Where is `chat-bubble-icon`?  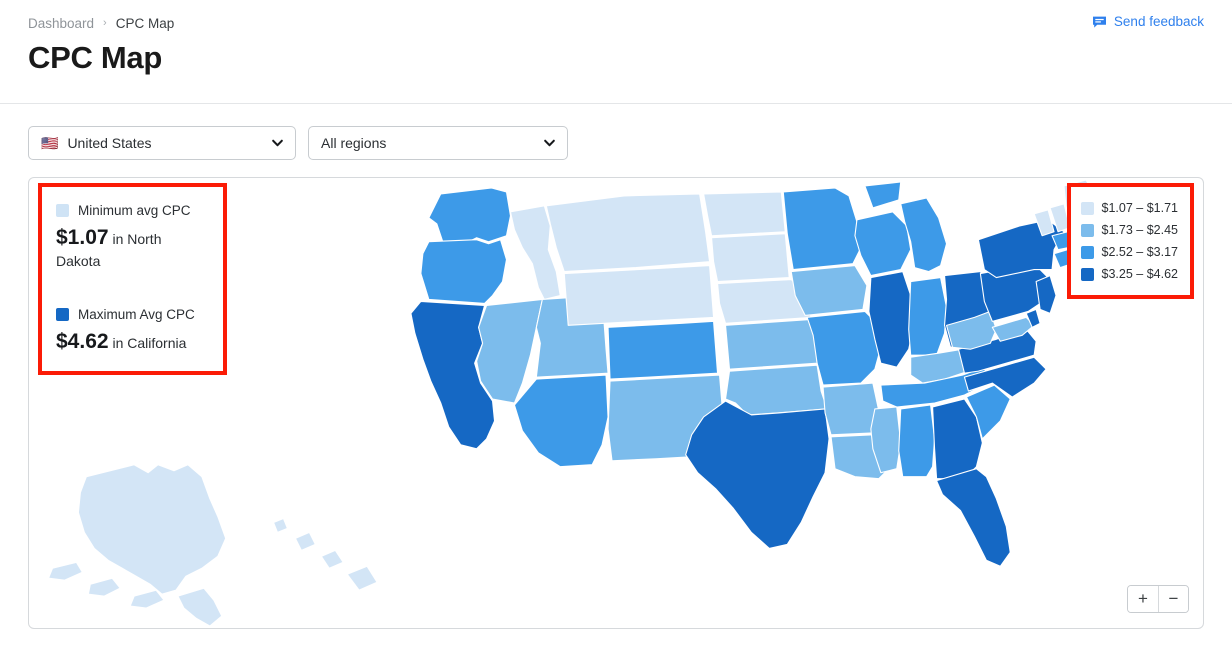
chat-bubble-icon is located at coordinates (1099, 22).